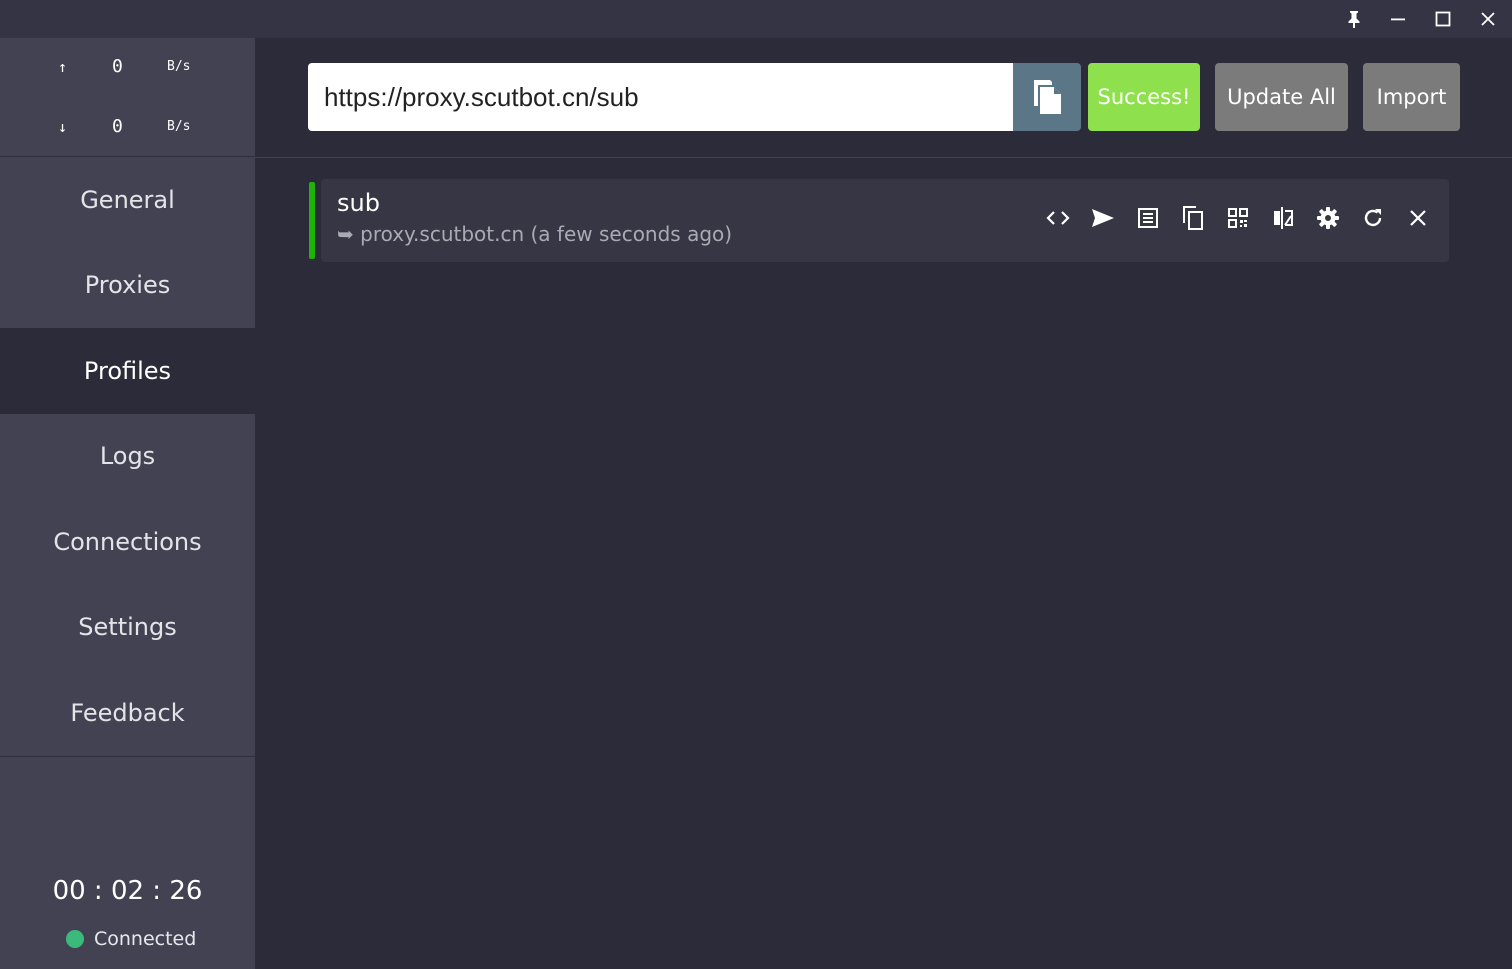 This screenshot has height=969, width=1512. Describe the element at coordinates (756, 19) in the screenshot. I see `title-bar` at that location.